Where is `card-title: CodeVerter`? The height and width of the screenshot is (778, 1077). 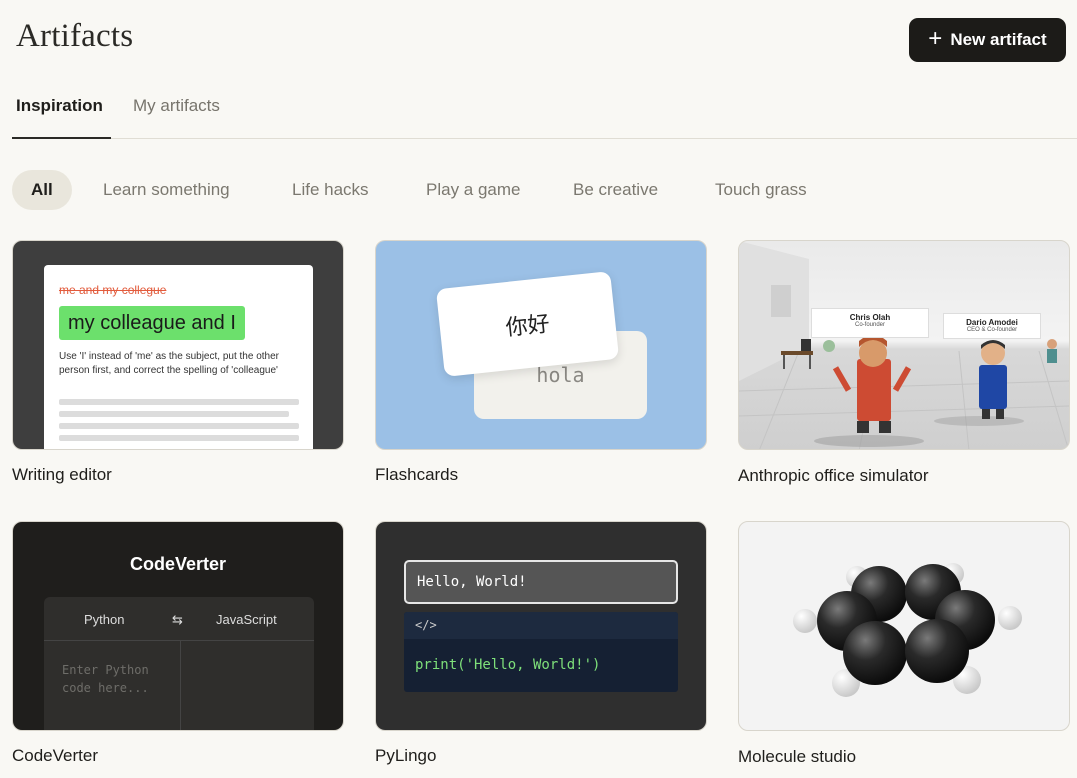 card-title: CodeVerter is located at coordinates (55, 755).